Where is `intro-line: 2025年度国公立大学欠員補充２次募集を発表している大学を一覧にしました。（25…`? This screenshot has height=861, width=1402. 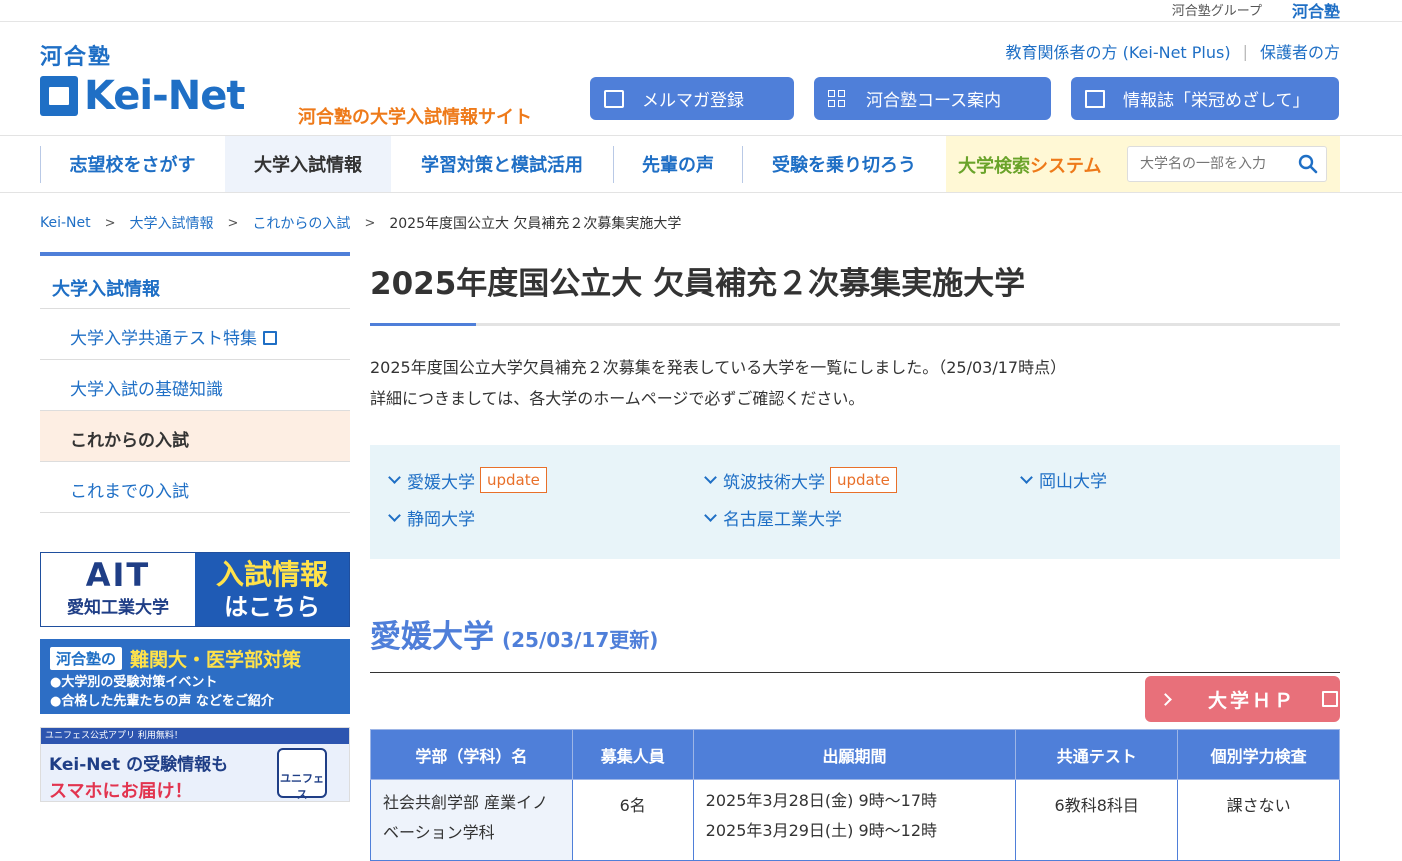
intro-line: 2025年度国公立大学欠員補充２次募集を発表している大学を一覧にしました。（25… is located at coordinates (718, 367).